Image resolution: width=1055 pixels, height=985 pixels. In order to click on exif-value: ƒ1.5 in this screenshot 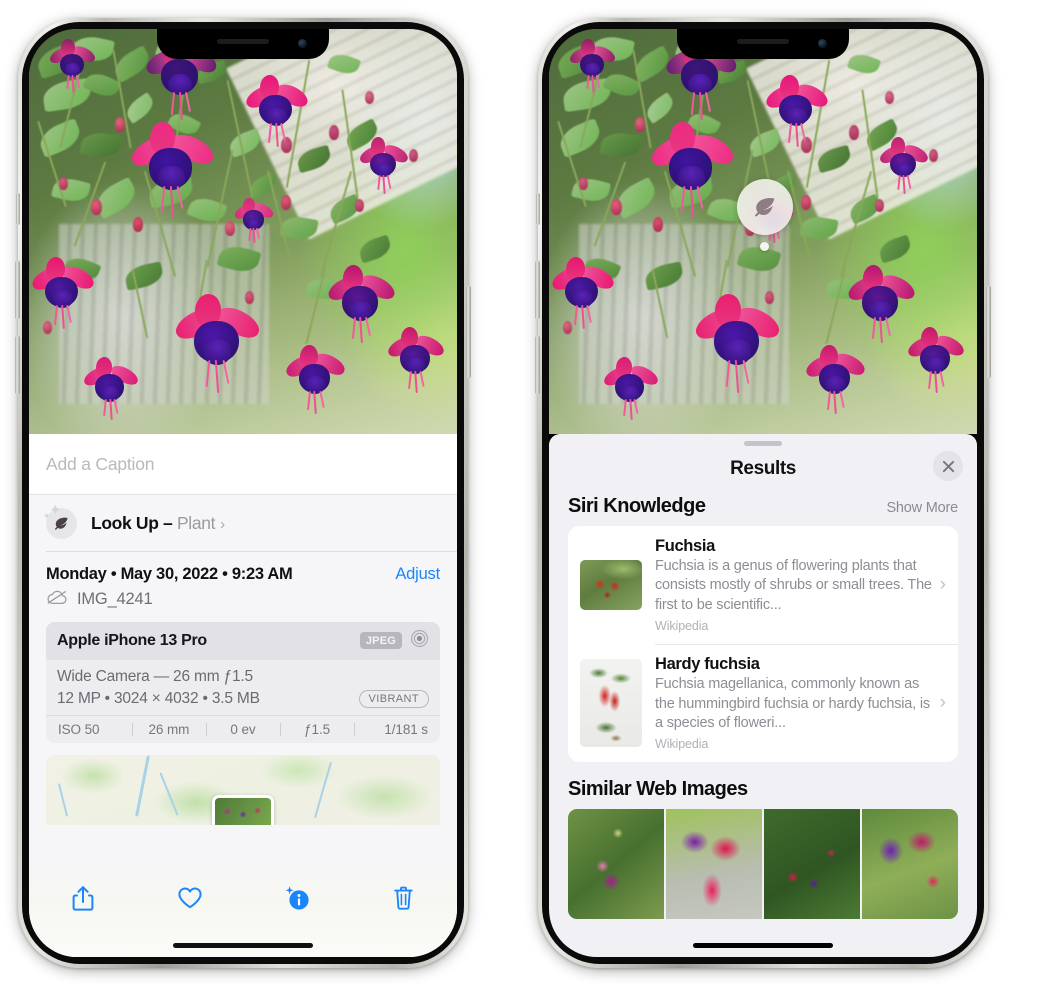, I will do `click(317, 729)`.